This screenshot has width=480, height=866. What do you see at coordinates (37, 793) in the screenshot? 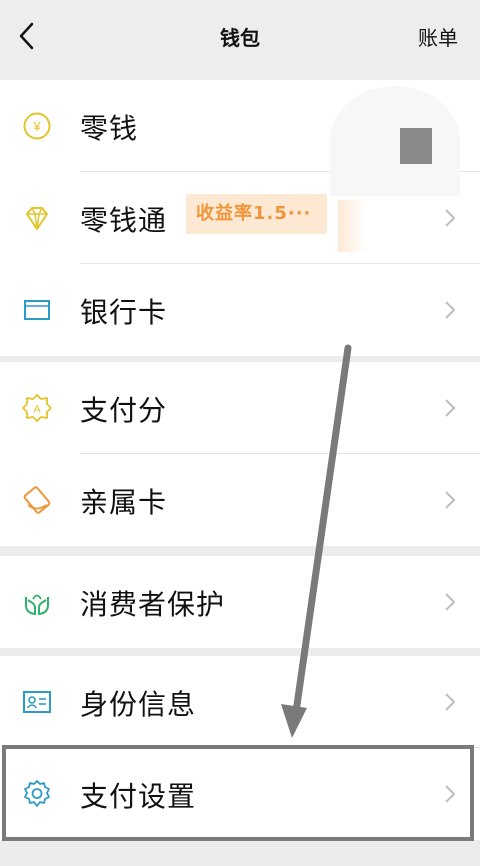
I see `gear-icon` at bounding box center [37, 793].